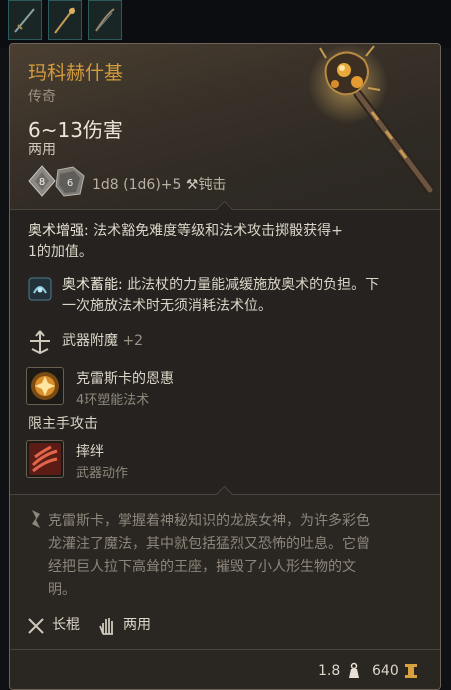  Describe the element at coordinates (411, 671) in the screenshot. I see `gold-icon` at that location.